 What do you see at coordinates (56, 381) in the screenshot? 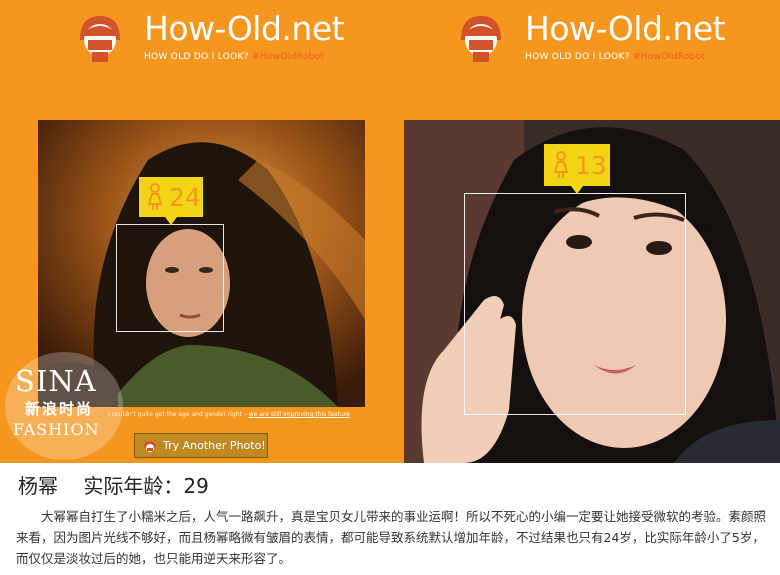
I see `watermark-sina: SINA` at bounding box center [56, 381].